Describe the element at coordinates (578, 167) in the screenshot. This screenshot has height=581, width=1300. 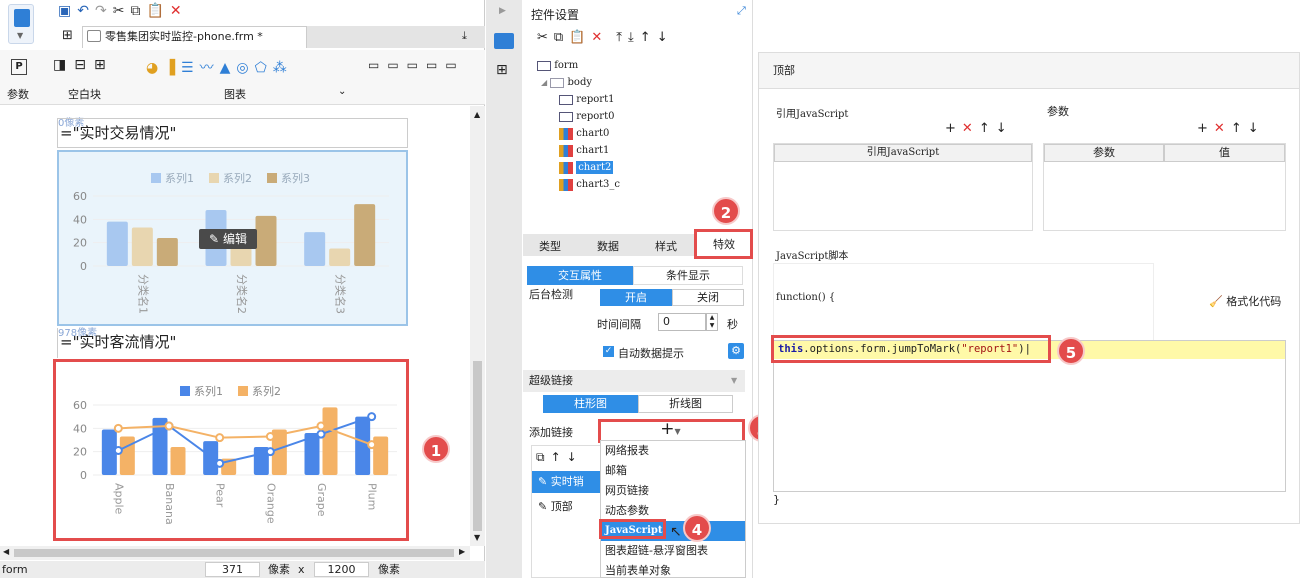
I see `tree-item-chart2: chart2` at that location.